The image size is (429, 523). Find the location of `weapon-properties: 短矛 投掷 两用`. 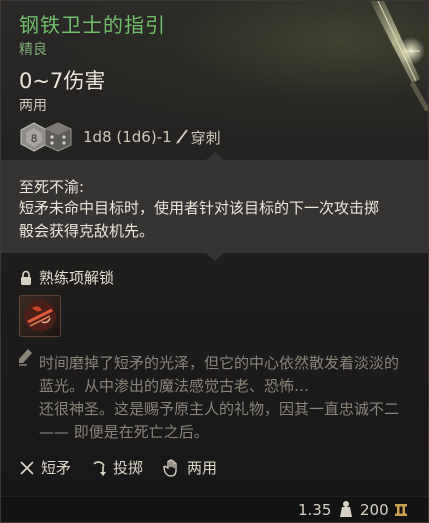

weapon-properties: 短矛 投掷 两用 is located at coordinates (128, 467).